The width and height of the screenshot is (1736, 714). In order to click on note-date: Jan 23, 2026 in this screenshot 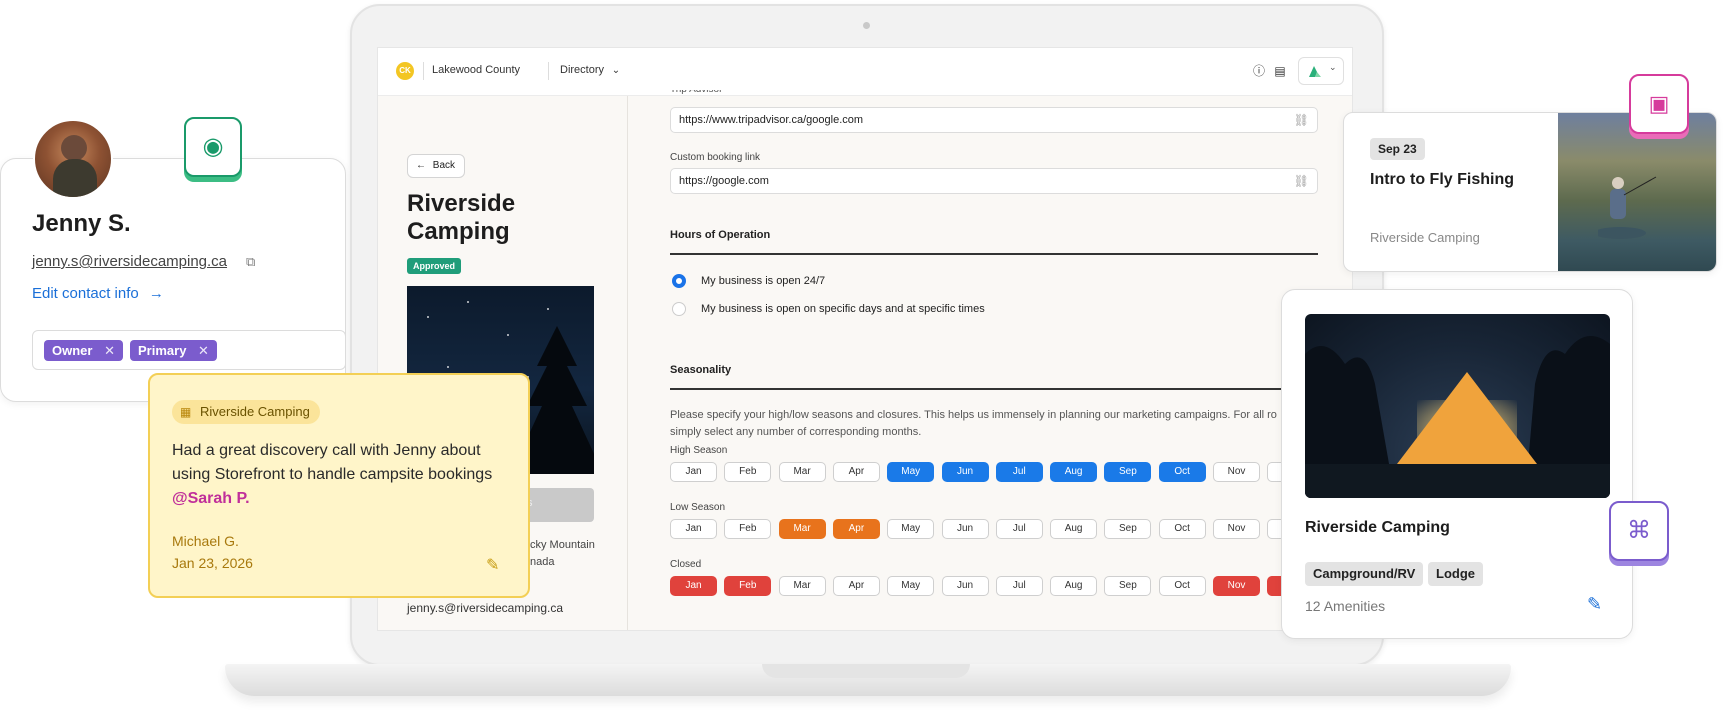, I will do `click(212, 563)`.